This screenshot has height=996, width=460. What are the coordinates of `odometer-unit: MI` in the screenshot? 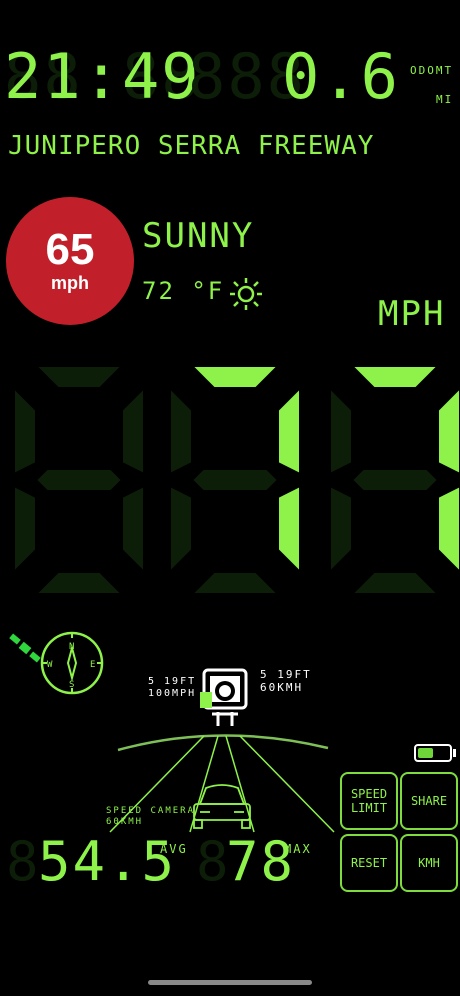 It's located at (445, 99).